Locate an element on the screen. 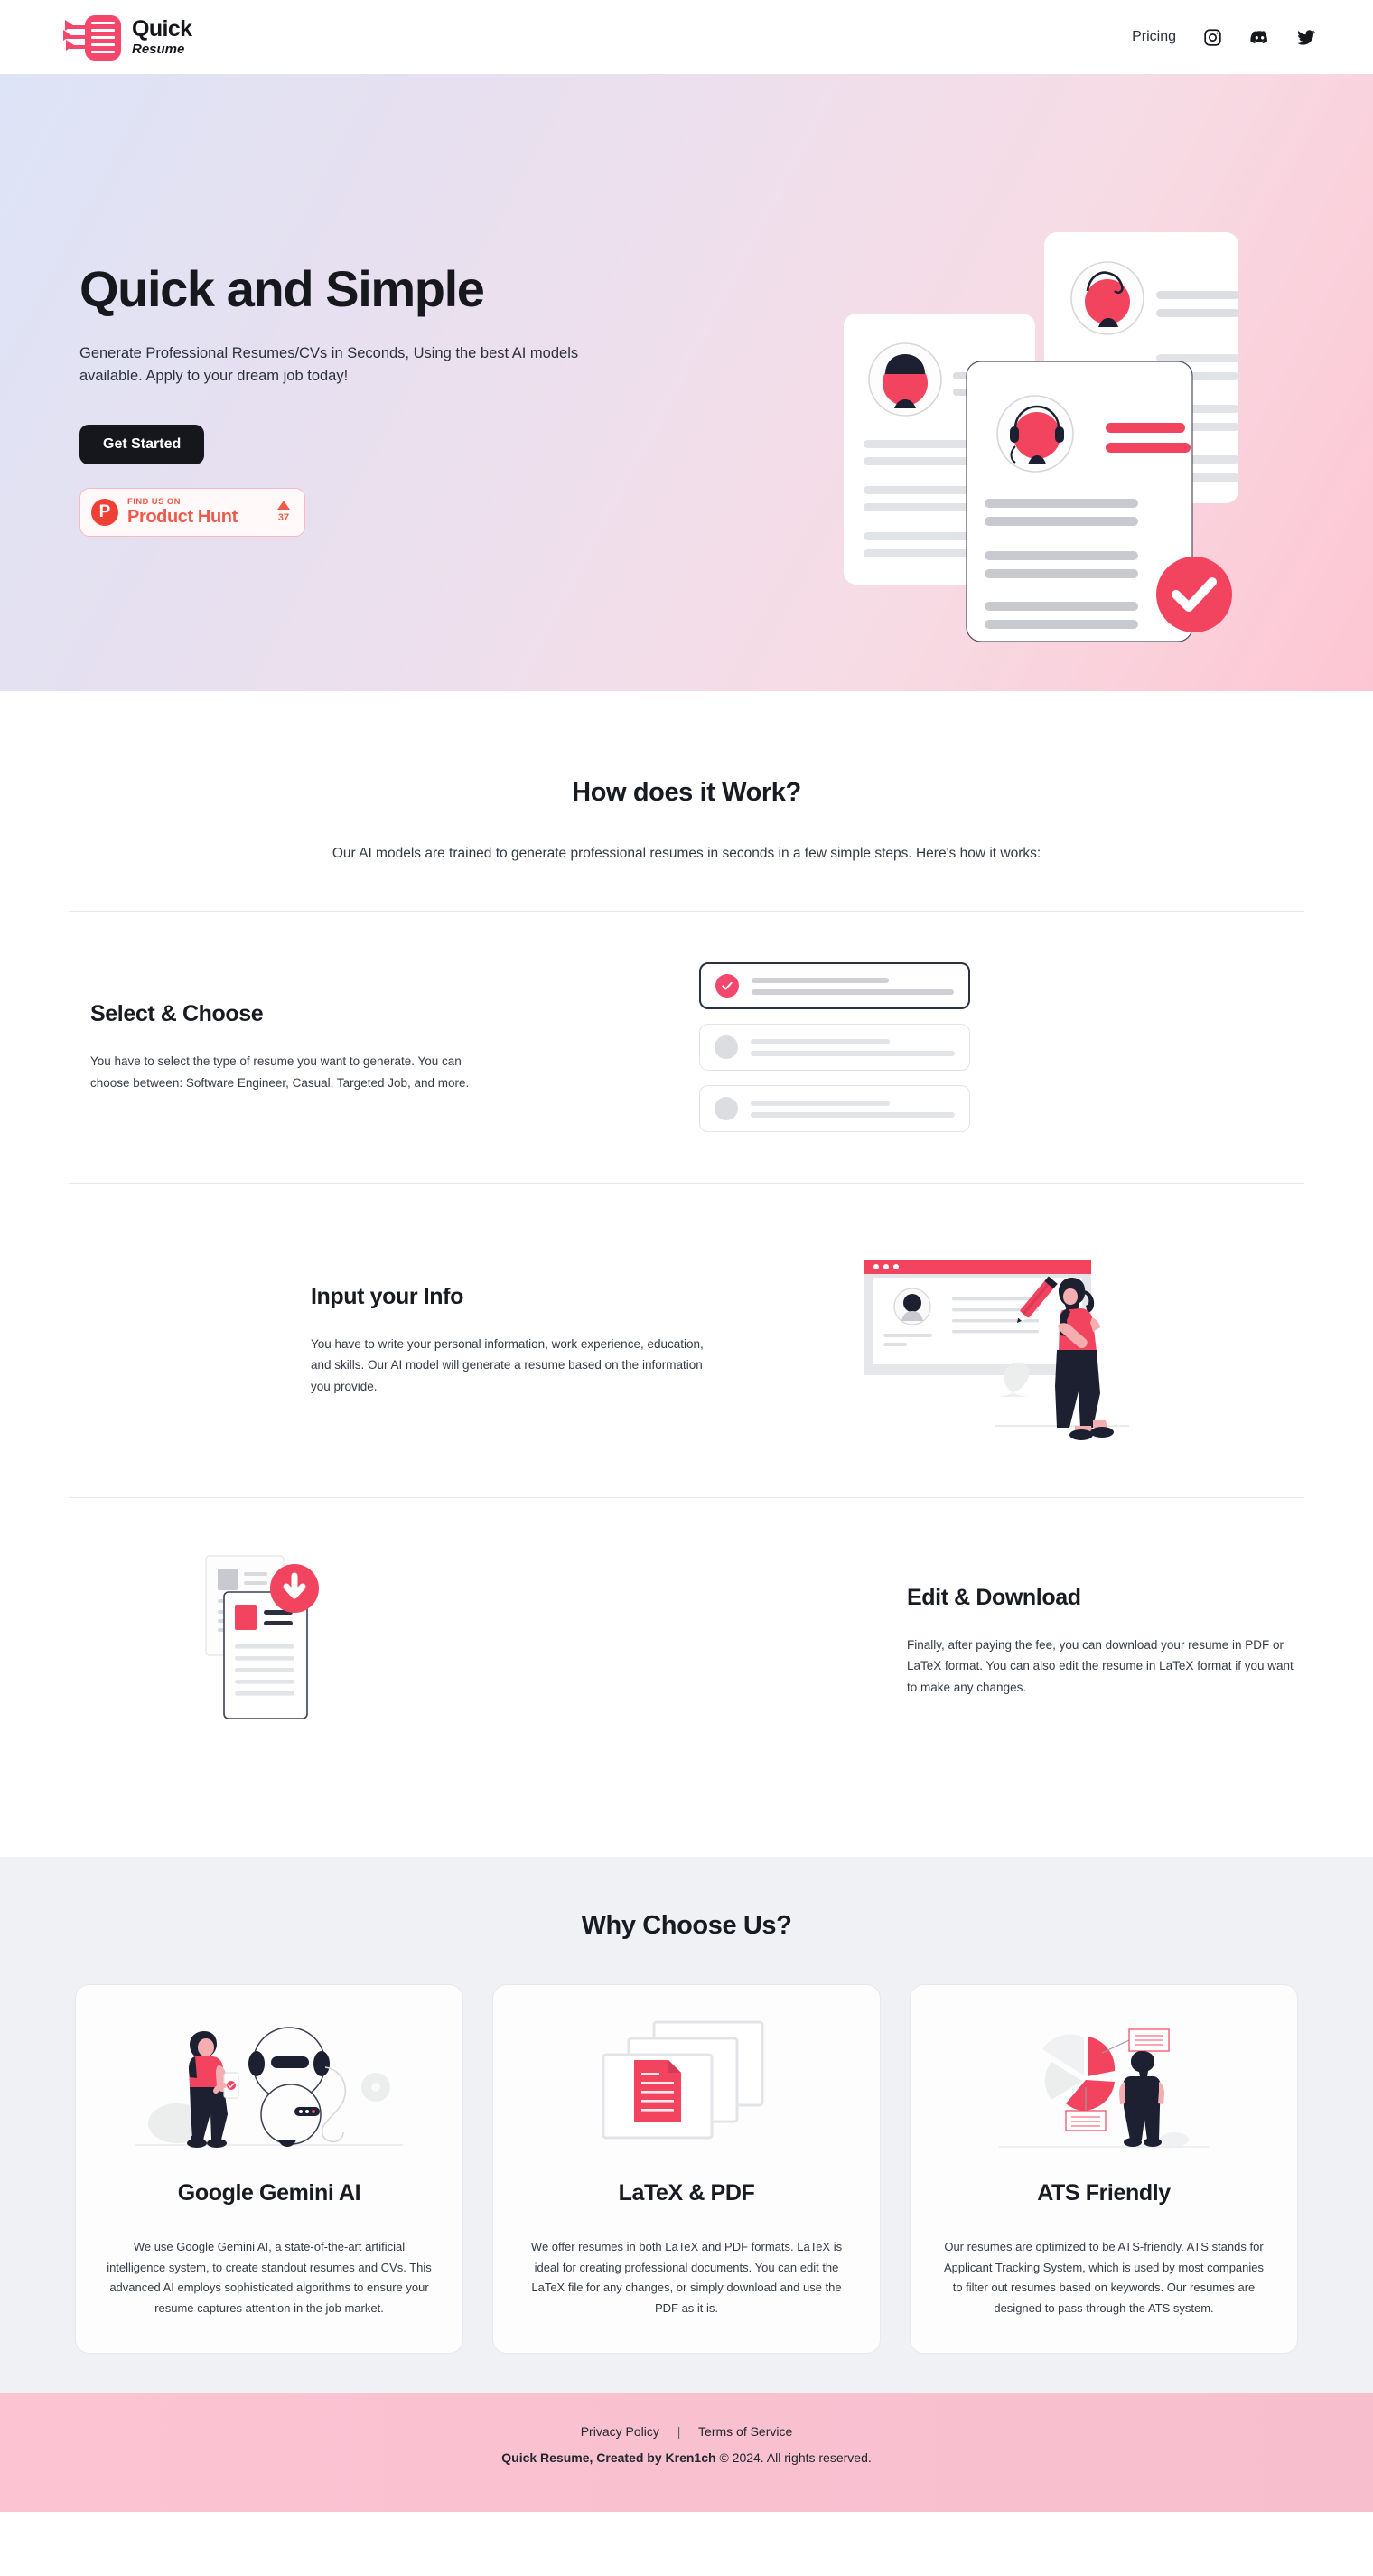  step-heading: Input your Info is located at coordinates (387, 1297).